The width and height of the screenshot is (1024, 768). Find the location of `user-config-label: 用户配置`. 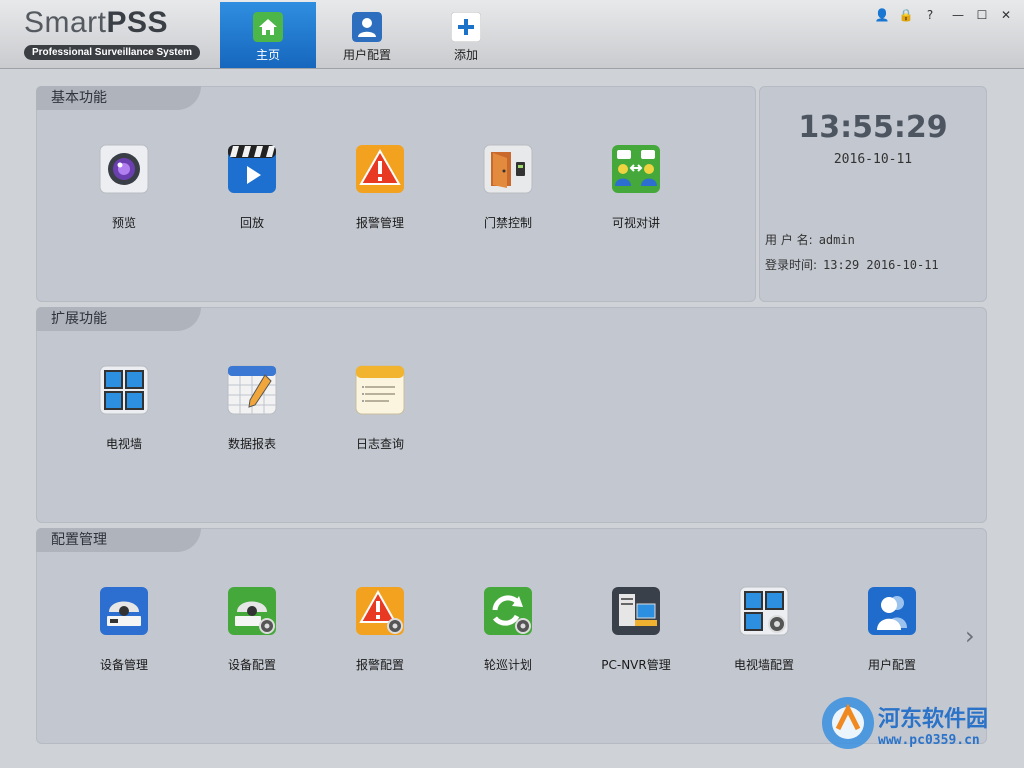

user-config-label: 用户配置 is located at coordinates (891, 665).